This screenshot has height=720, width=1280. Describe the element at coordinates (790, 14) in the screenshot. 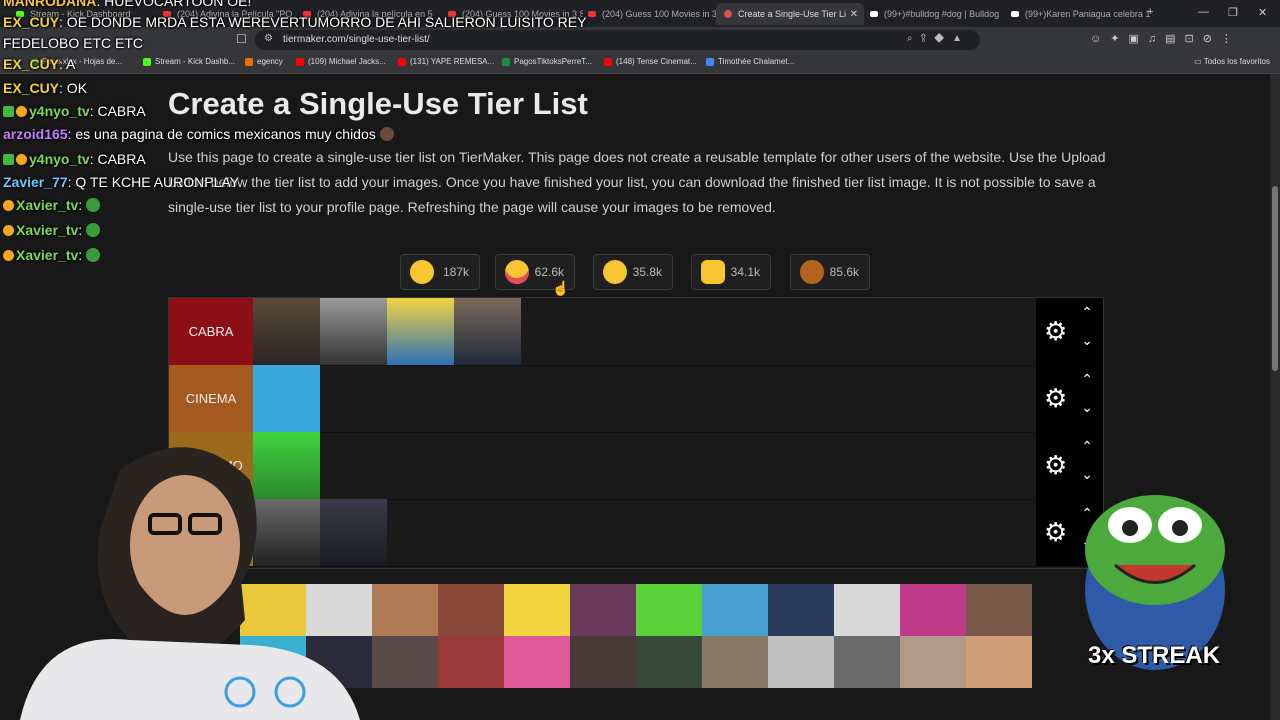

I see `tab-tiermaker: Create a Single-Use Tier Li ✕` at that location.